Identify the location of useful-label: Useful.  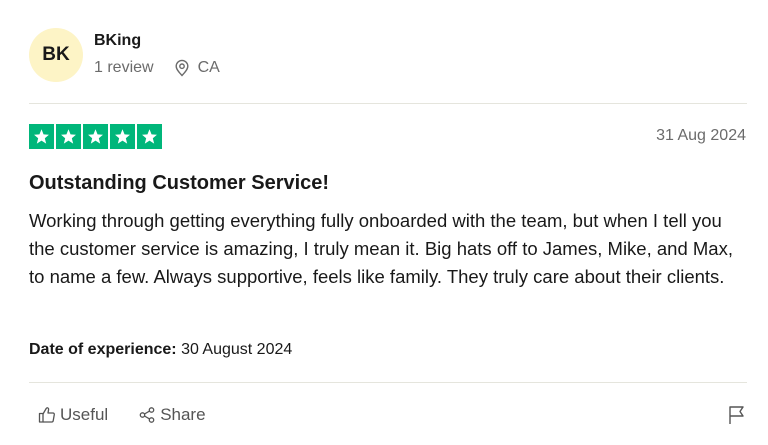
(84, 414).